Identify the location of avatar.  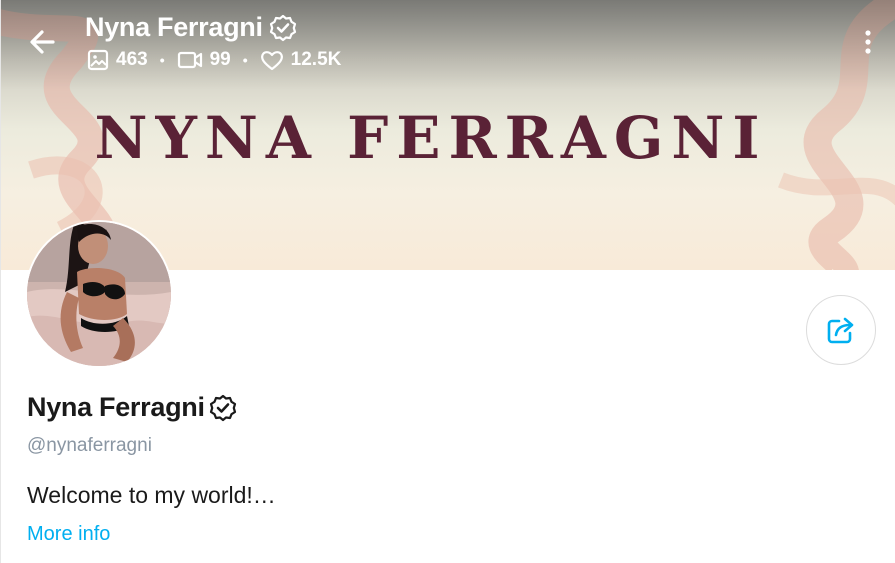
(99, 294).